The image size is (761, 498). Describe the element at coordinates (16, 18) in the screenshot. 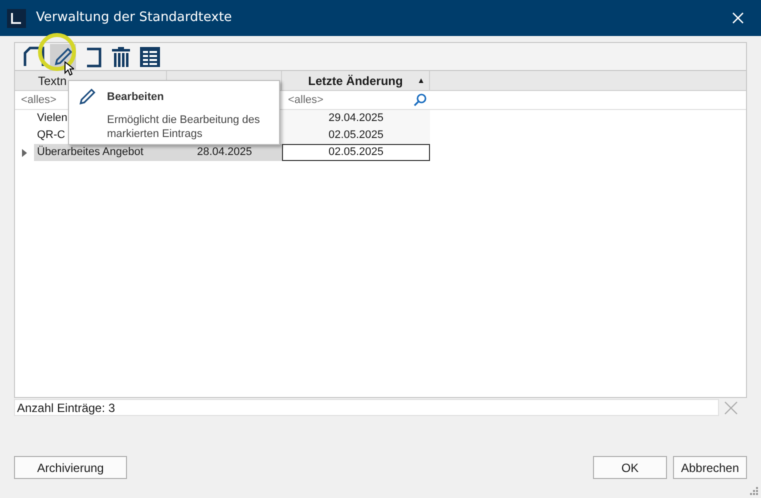

I see `app-logo-icon` at that location.